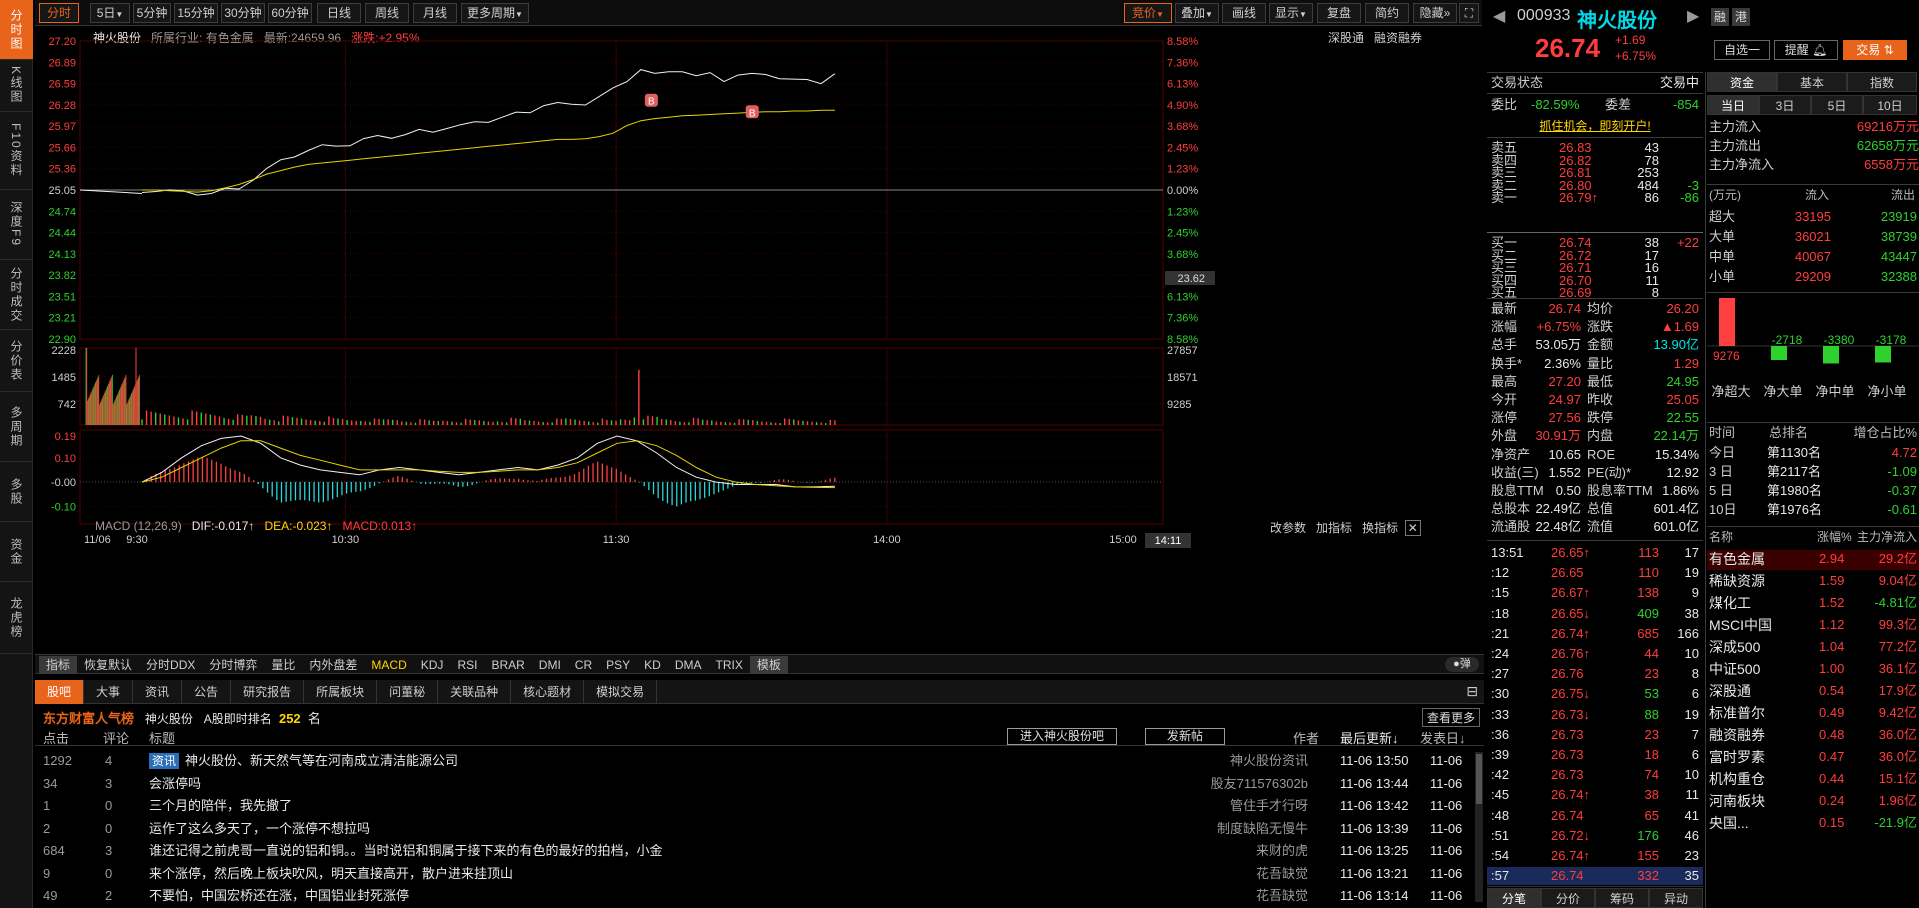  What do you see at coordinates (1813, 714) in the screenshot?
I see `sector-row: 标准普尔 0.49 9.42亿` at bounding box center [1813, 714].